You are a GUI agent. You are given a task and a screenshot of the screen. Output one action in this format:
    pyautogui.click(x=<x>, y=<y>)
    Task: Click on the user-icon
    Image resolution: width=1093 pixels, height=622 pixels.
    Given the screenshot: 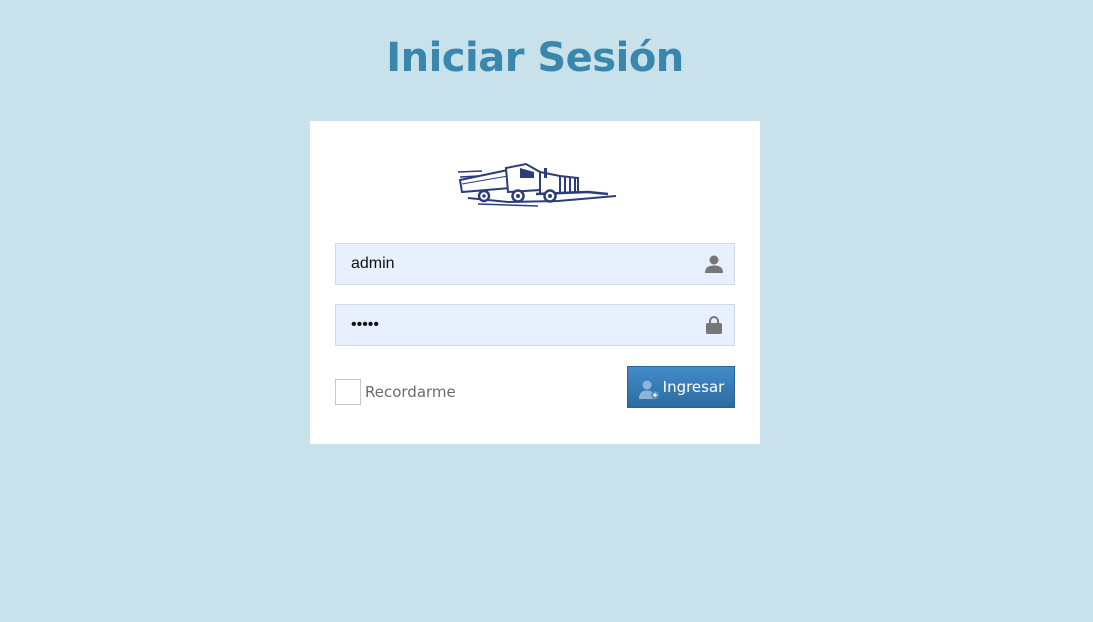 What is the action you would take?
    pyautogui.click(x=714, y=264)
    